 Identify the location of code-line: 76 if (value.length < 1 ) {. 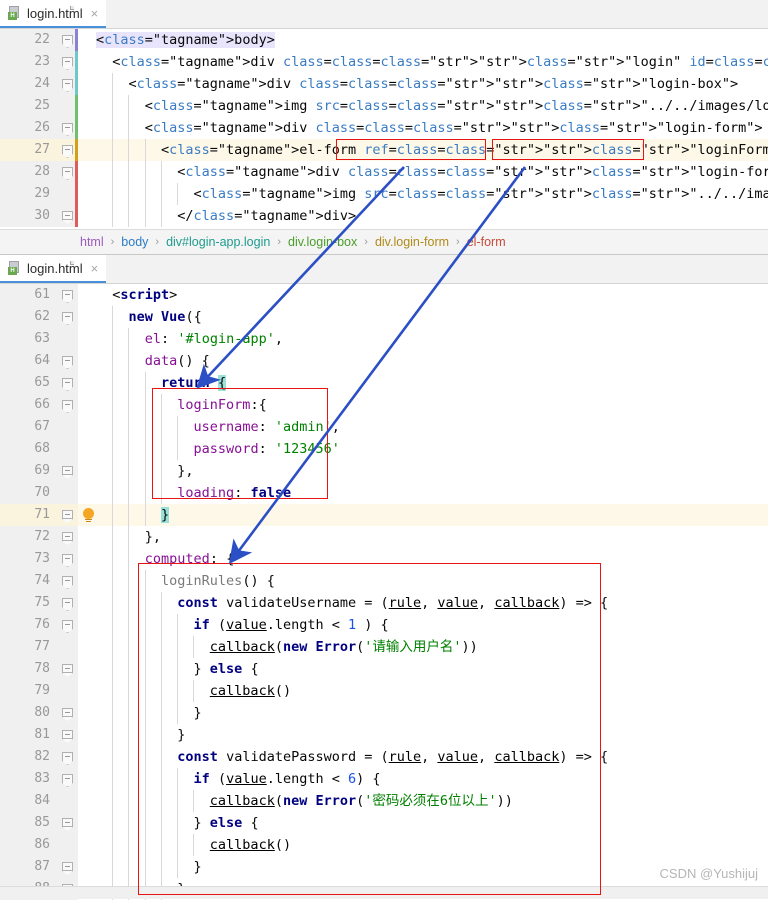
(384, 625).